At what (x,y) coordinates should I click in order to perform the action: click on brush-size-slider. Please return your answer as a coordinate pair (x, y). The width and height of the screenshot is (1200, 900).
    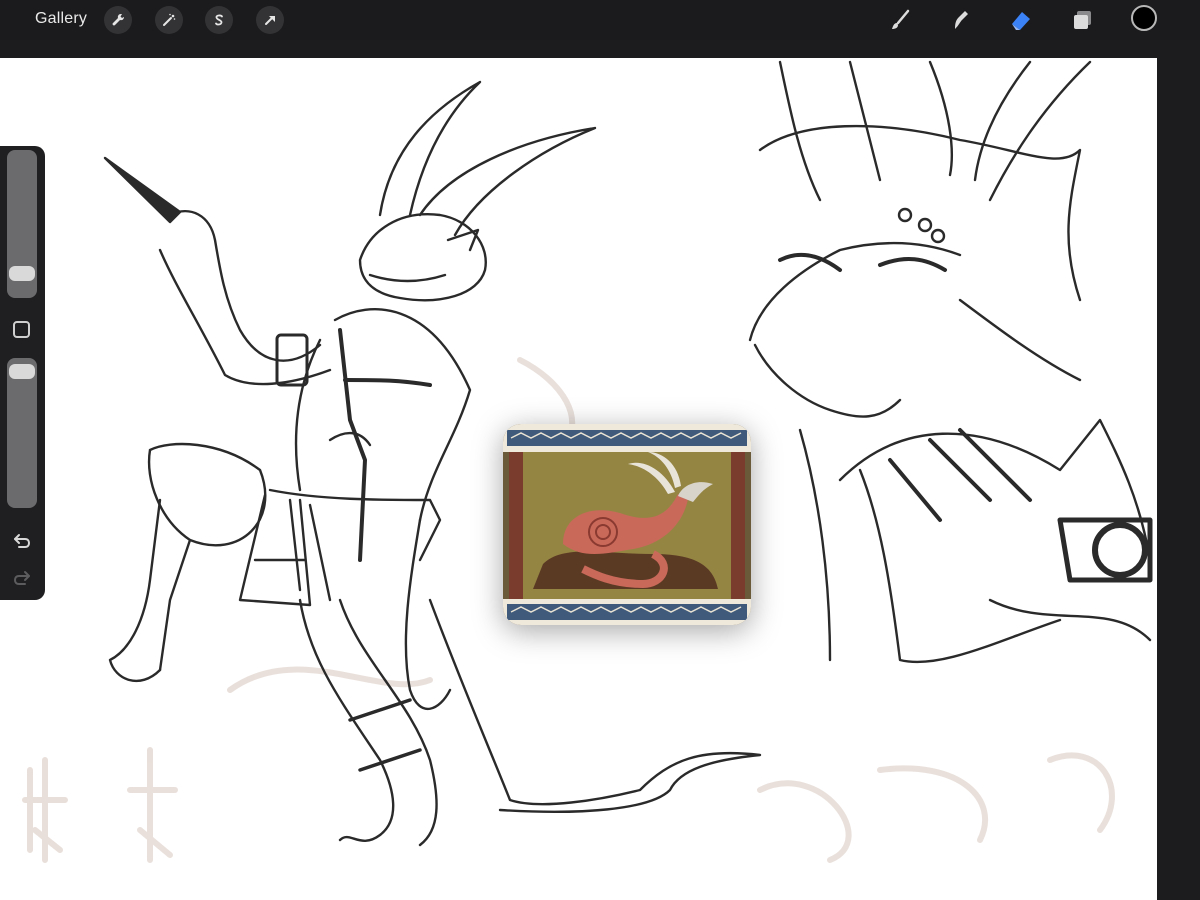
    Looking at the image, I should click on (22, 224).